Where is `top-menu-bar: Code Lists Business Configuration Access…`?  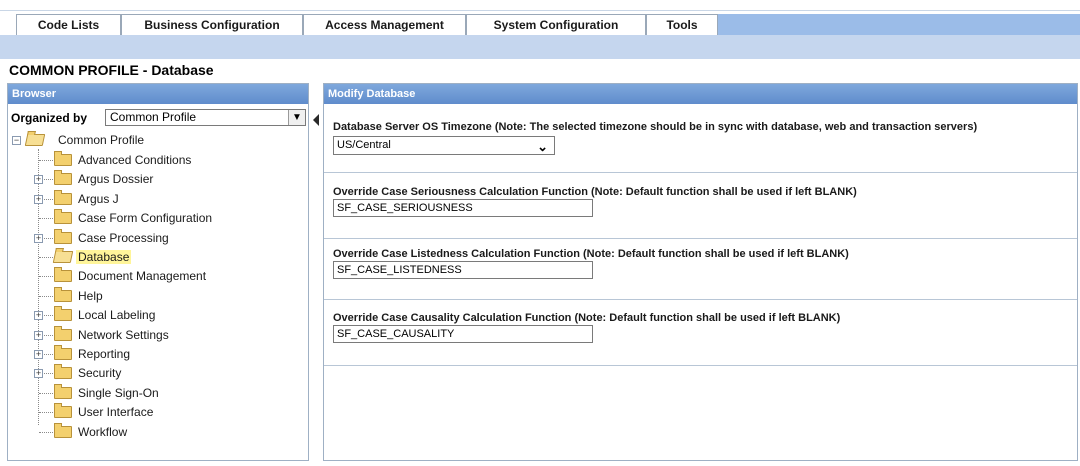 top-menu-bar: Code Lists Business Configuration Access… is located at coordinates (540, 23).